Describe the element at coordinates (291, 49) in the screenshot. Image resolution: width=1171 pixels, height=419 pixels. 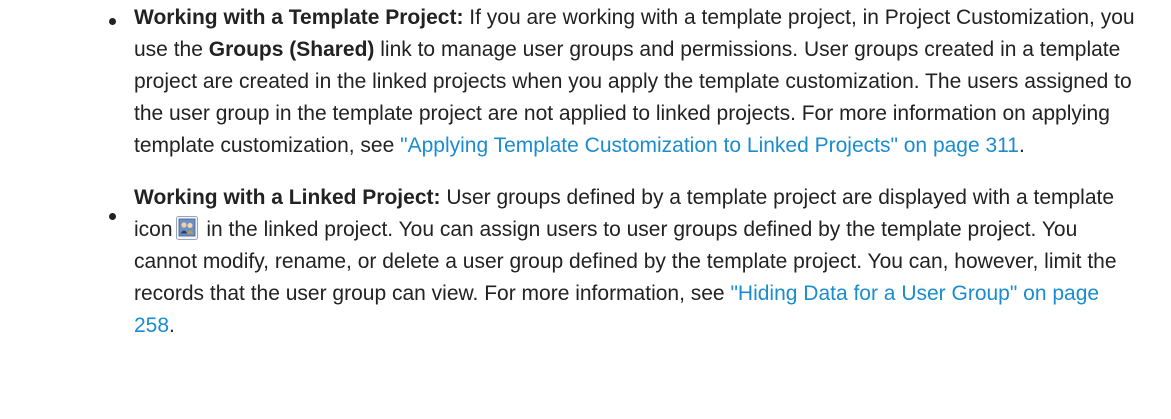
I see `bold-term: Groups (Shared)` at that location.